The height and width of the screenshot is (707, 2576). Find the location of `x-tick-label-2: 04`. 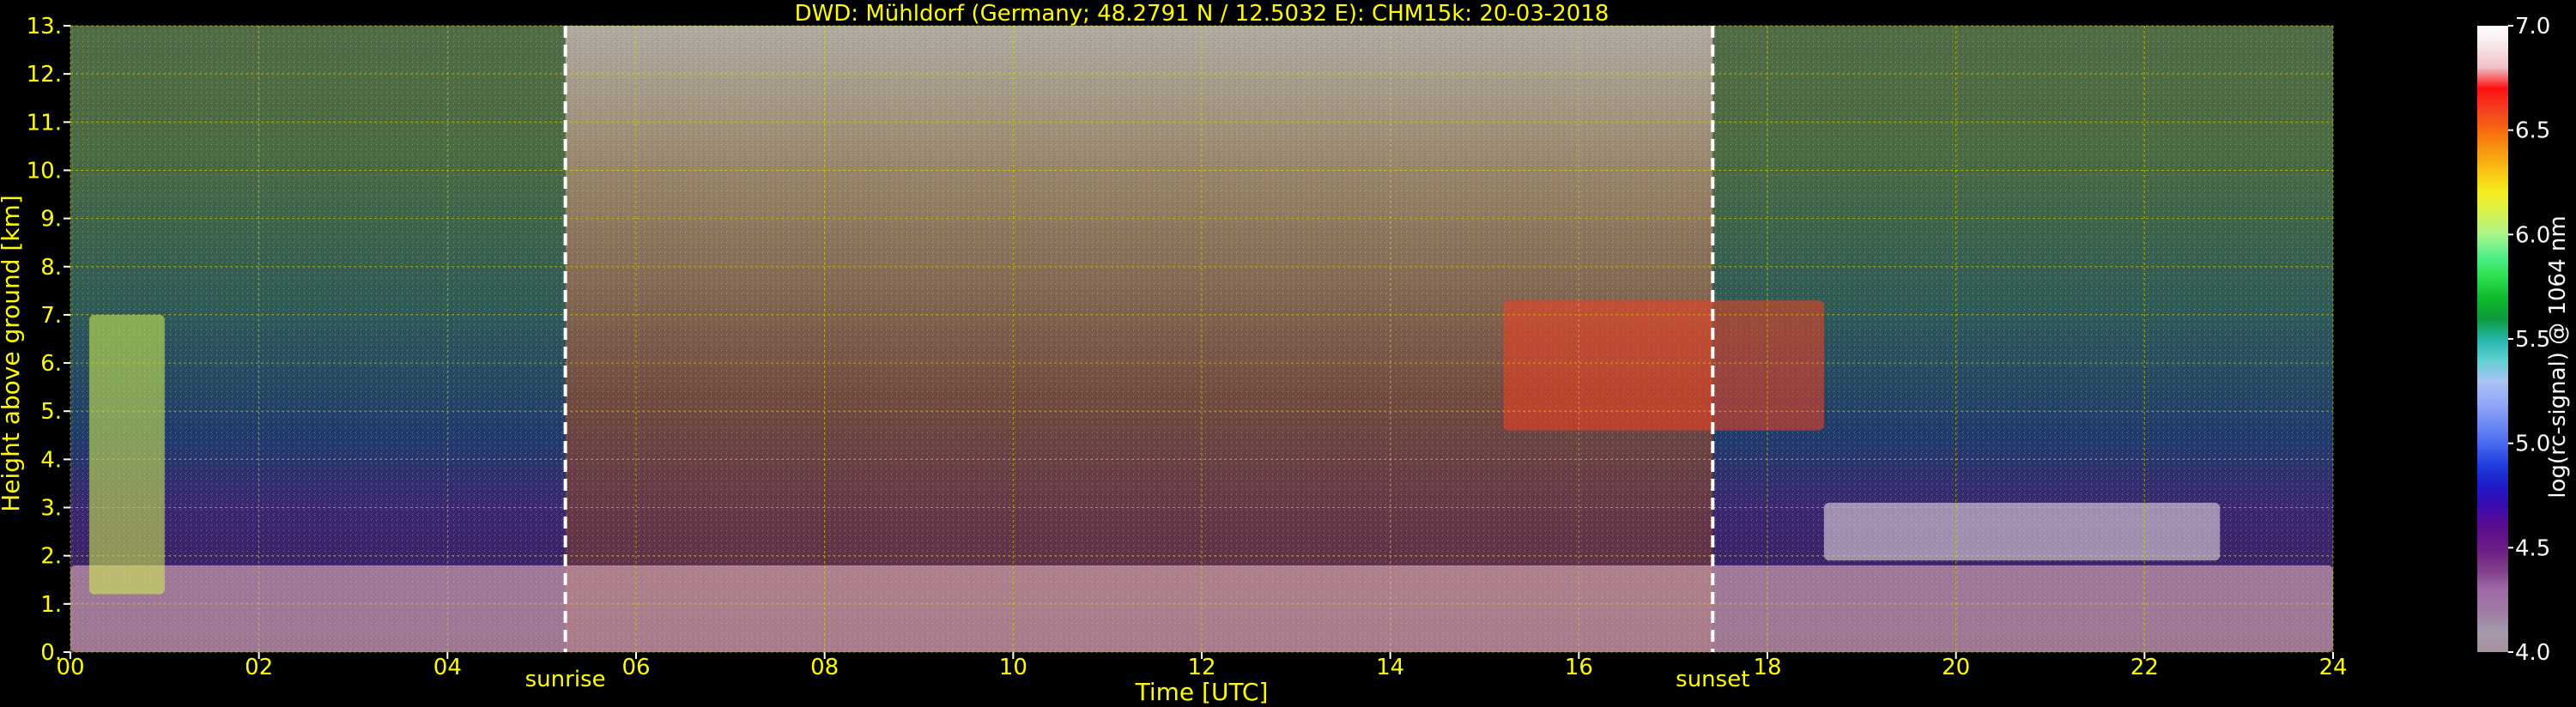

x-tick-label-2: 04 is located at coordinates (447, 667).